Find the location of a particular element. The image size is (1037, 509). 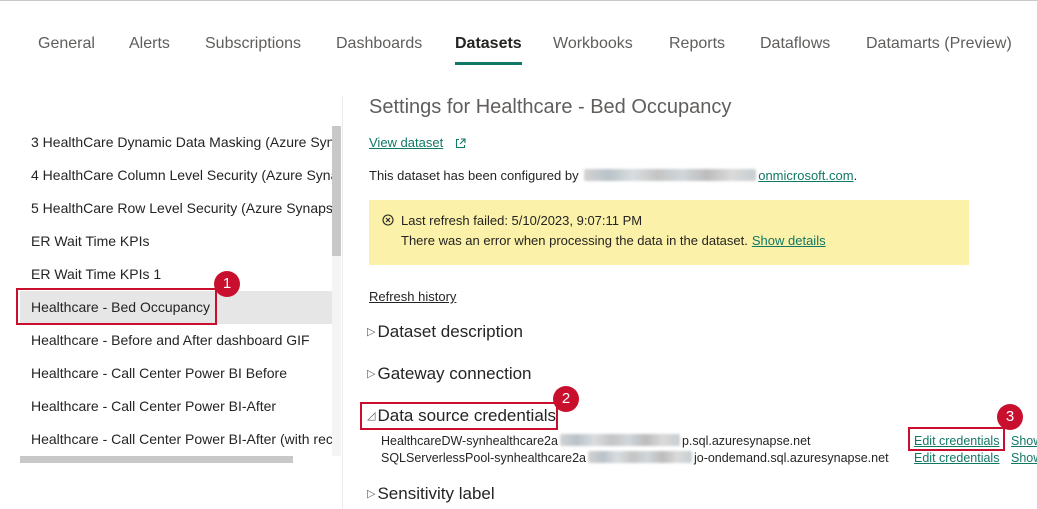

redacted-email is located at coordinates (670, 175).